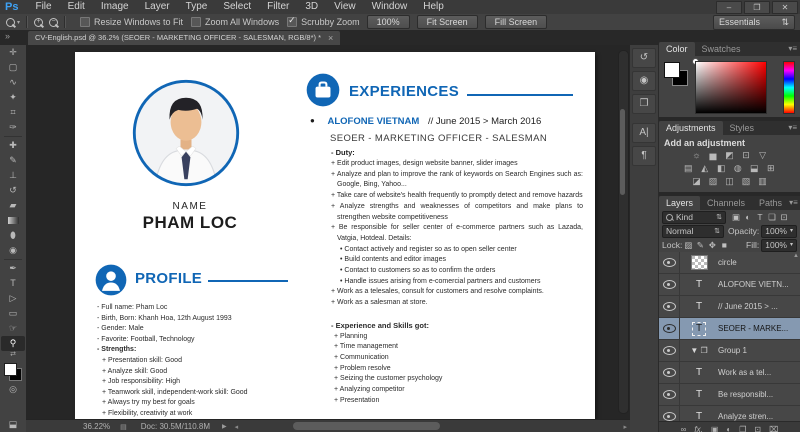  Describe the element at coordinates (730, 155) in the screenshot. I see `curves-icon: ◩` at that location.